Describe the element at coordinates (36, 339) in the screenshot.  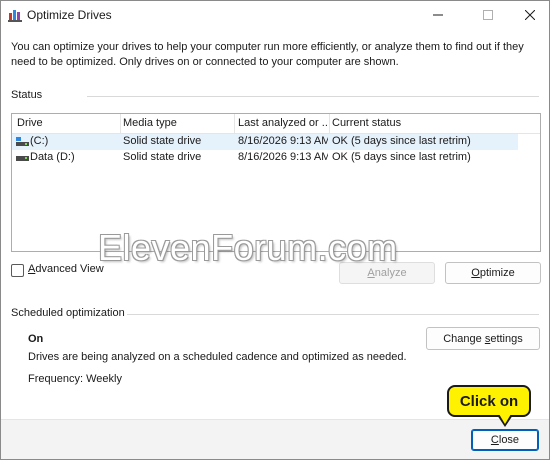
I see `schedule-state: On` at that location.